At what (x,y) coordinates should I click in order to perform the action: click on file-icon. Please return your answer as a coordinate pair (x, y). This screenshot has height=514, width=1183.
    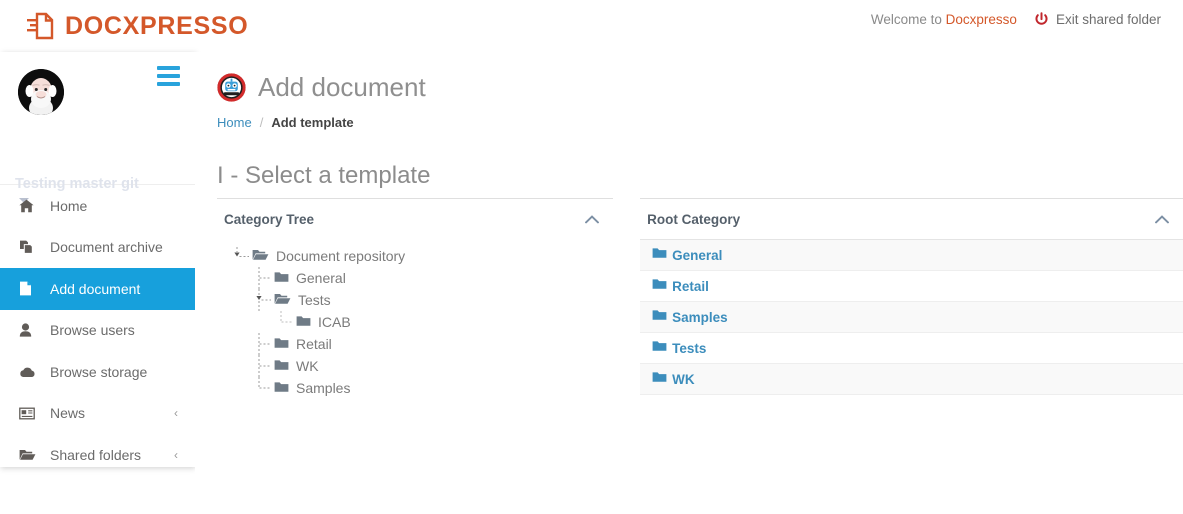
    Looking at the image, I should click on (28, 288).